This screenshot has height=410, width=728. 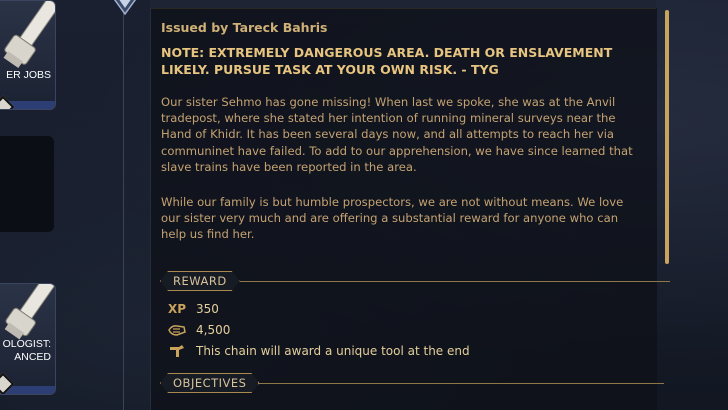 What do you see at coordinates (27, 184) in the screenshot?
I see `sidebar-card-empty` at bounding box center [27, 184].